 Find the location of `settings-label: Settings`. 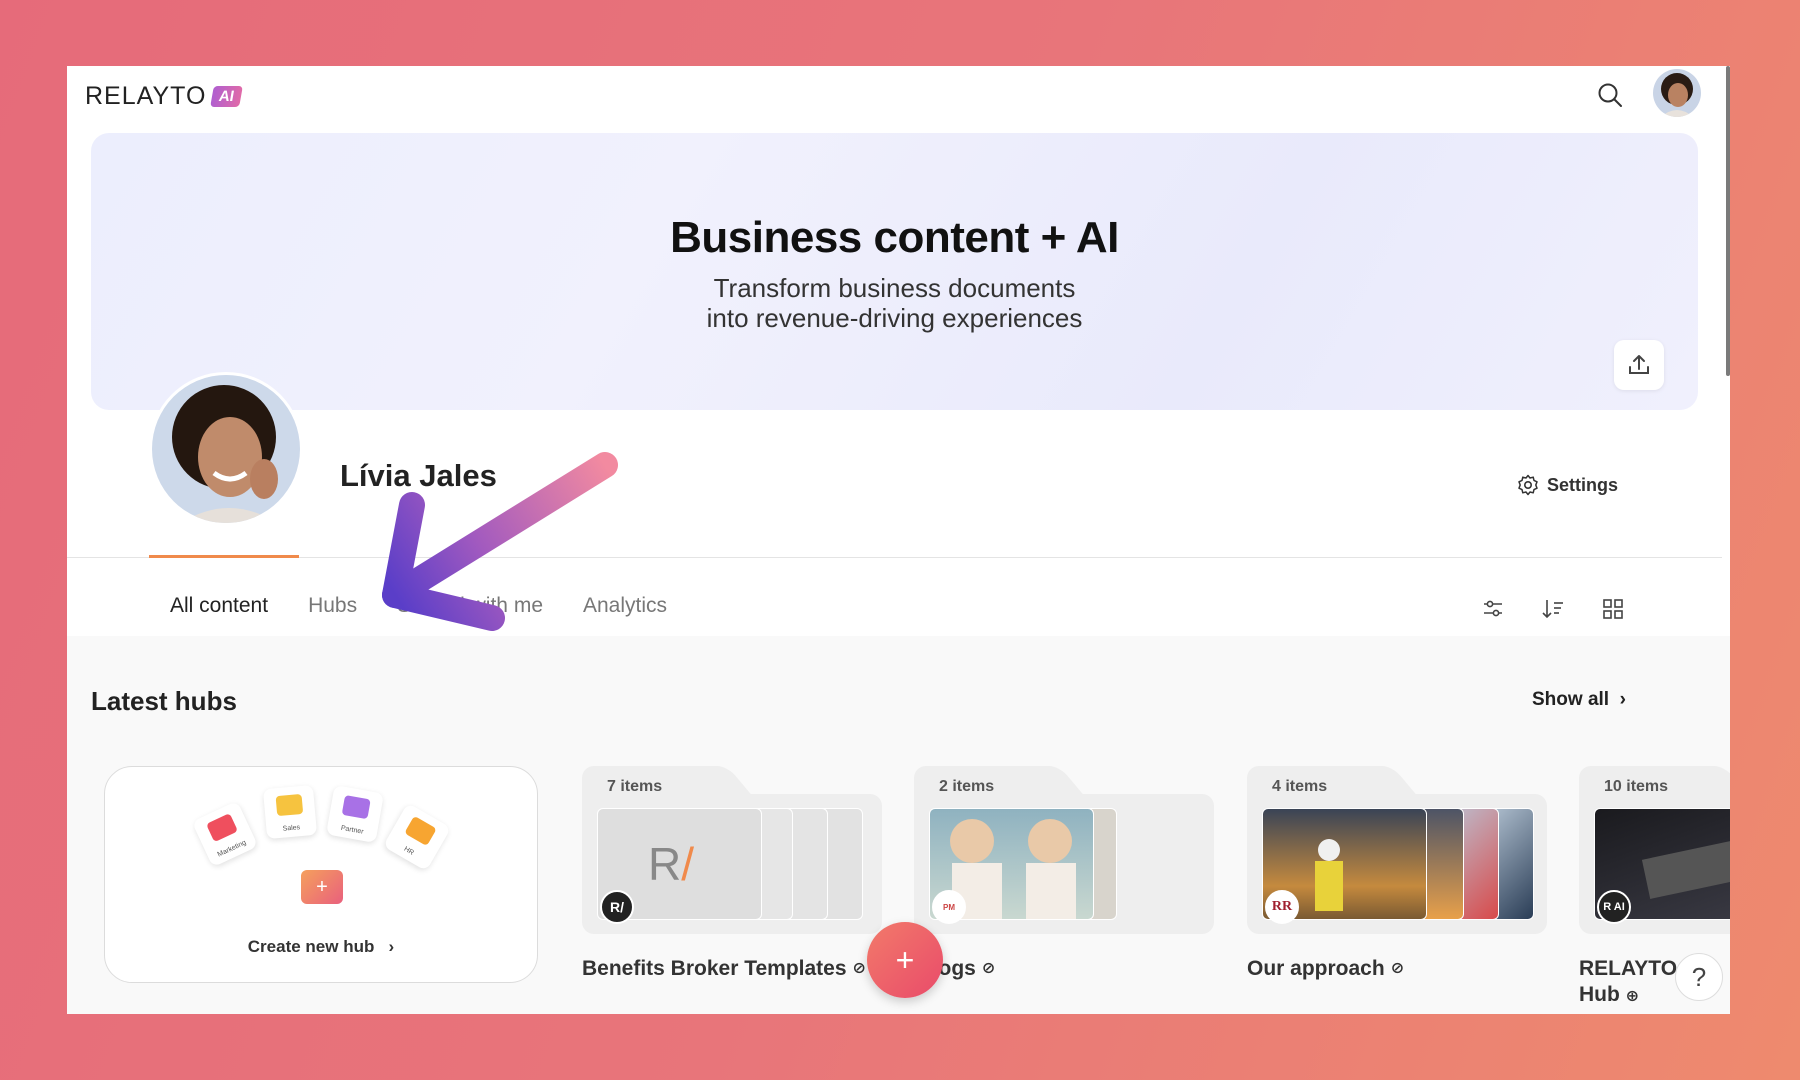

settings-label: Settings is located at coordinates (1583, 484).